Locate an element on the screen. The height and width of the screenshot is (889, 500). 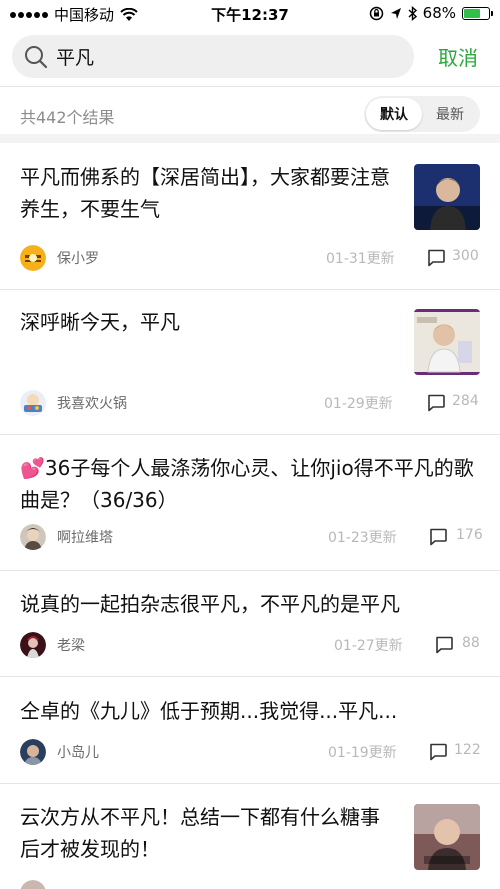
comment-count: 122 is located at coordinates (467, 750).